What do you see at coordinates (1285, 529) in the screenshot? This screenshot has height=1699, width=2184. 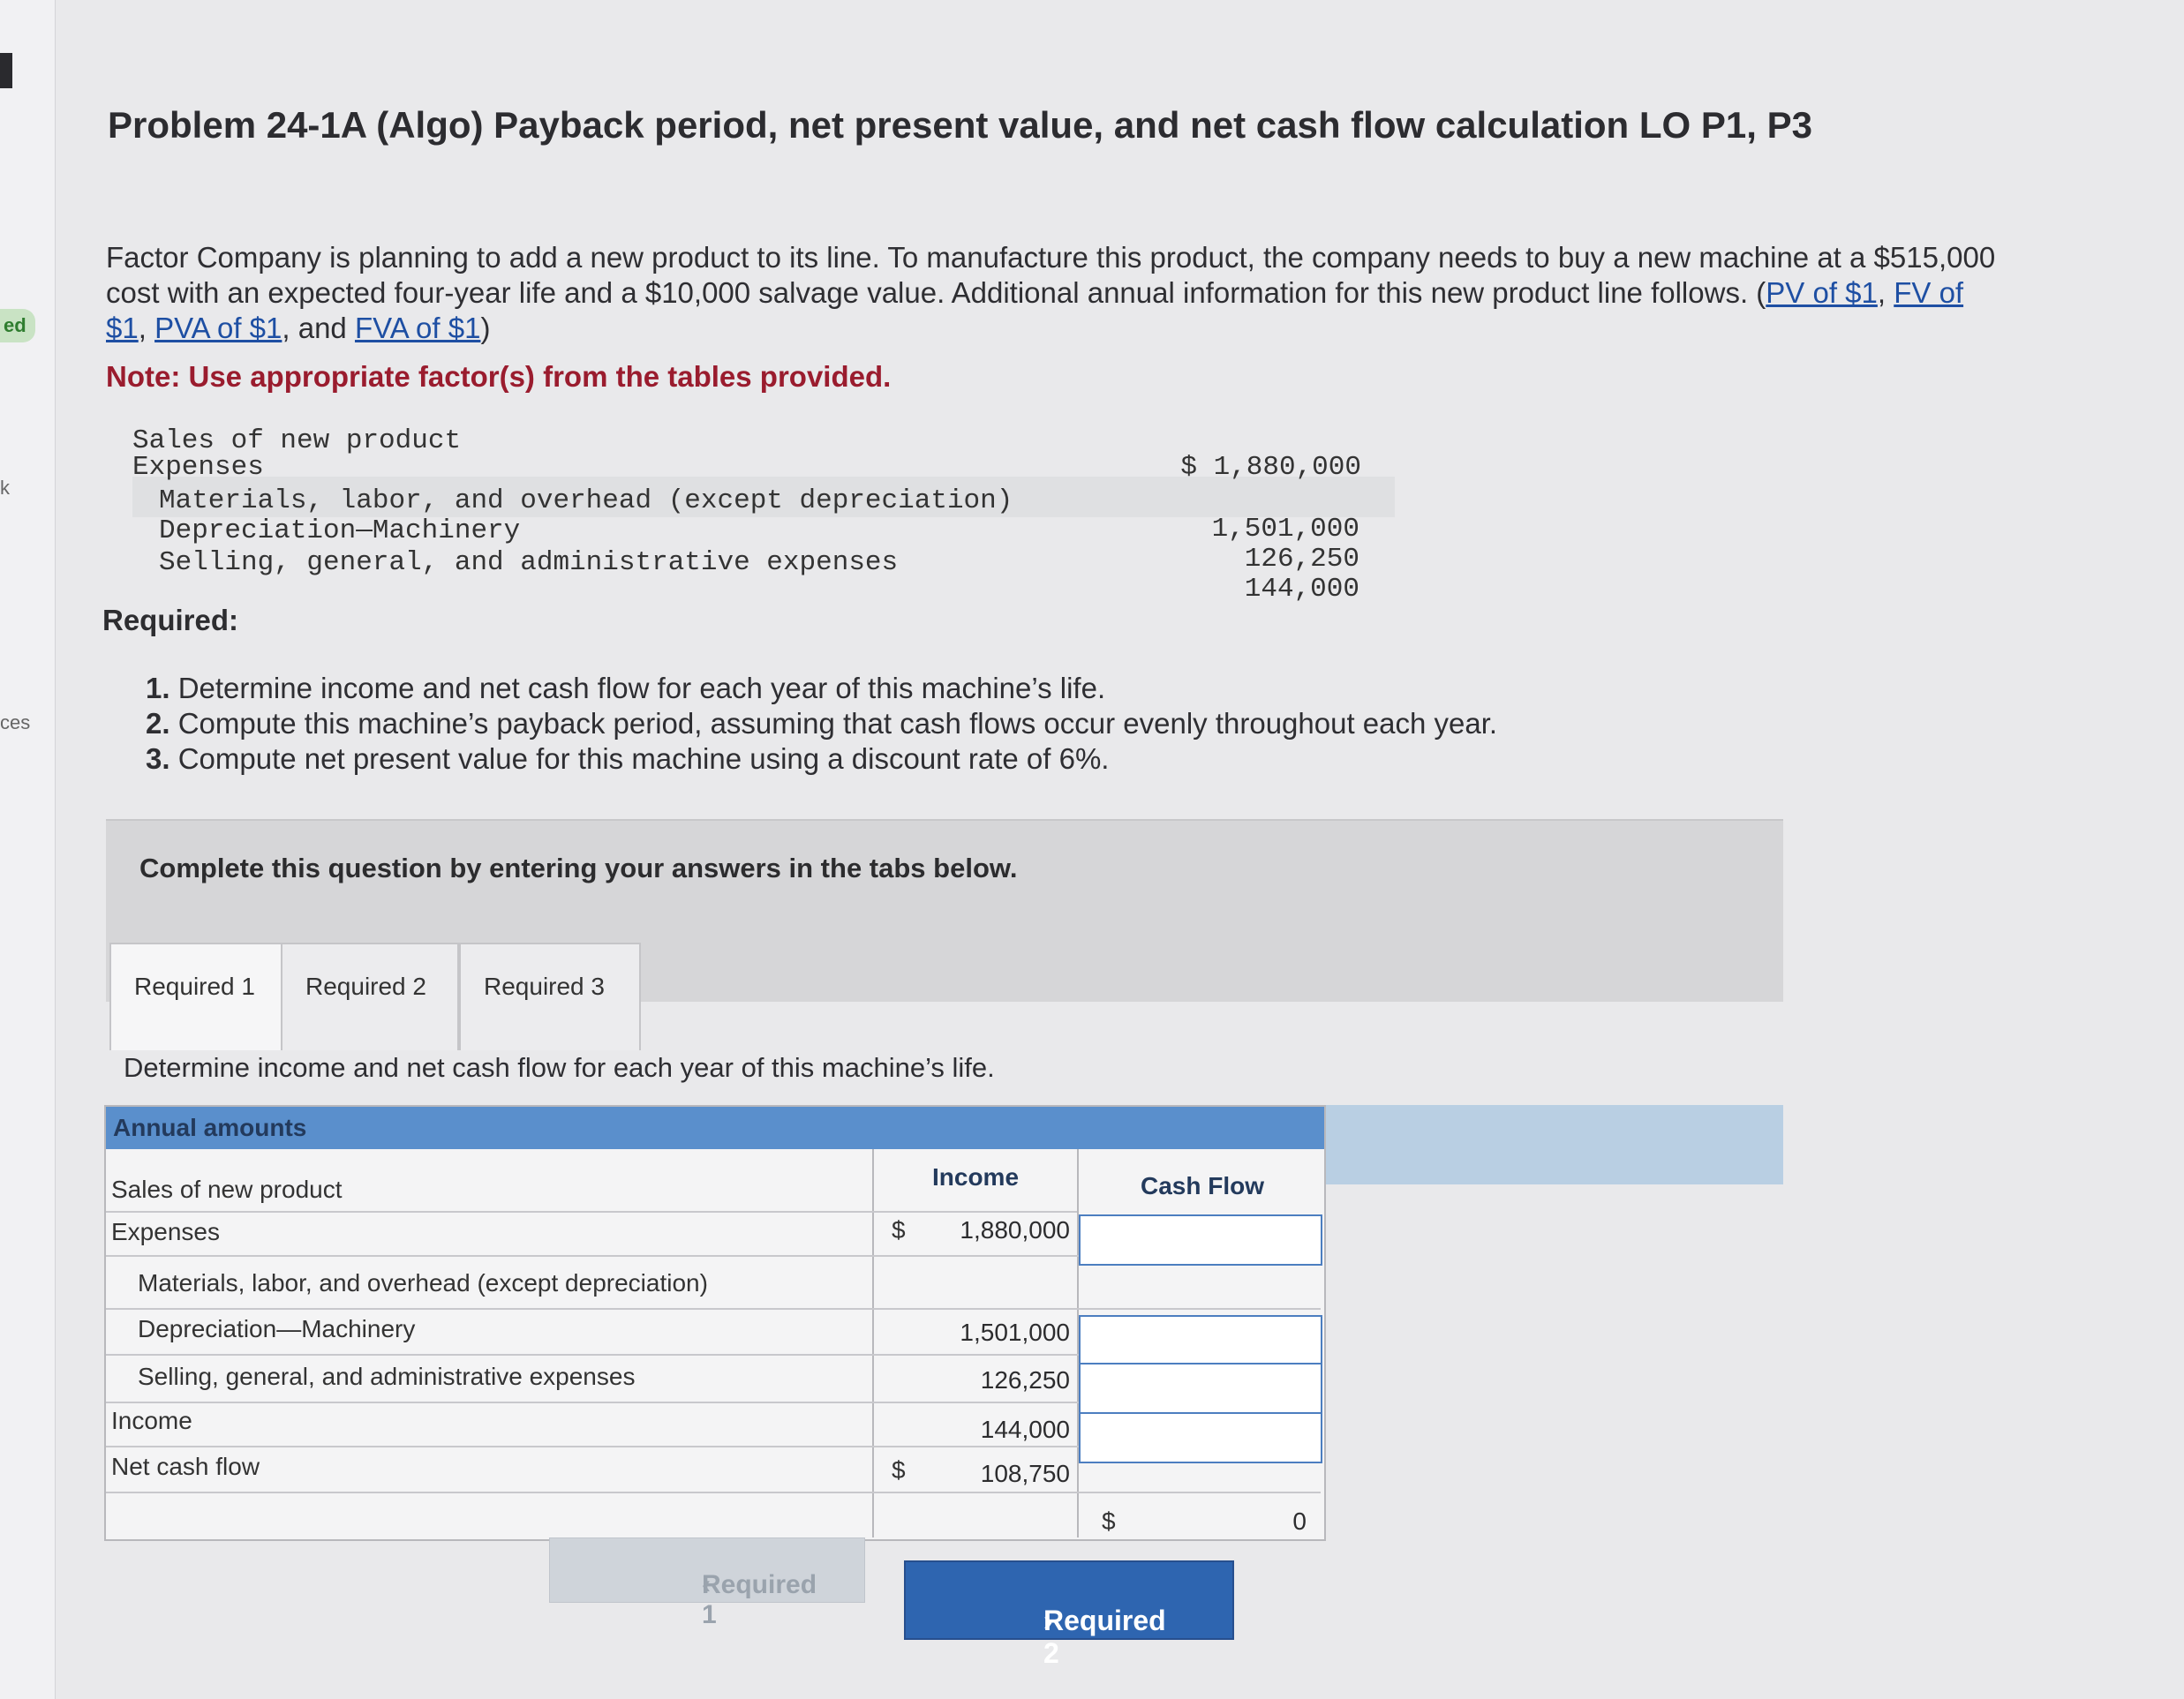 I see `materials-value: 1,501,000` at bounding box center [1285, 529].